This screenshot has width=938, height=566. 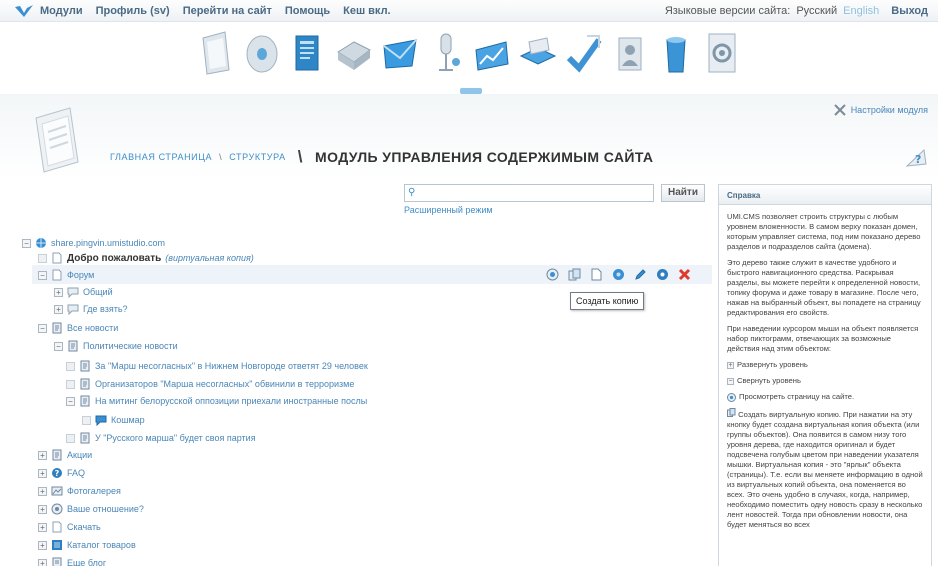 What do you see at coordinates (57, 473) in the screenshot?
I see `faq-icon: ?` at bounding box center [57, 473].